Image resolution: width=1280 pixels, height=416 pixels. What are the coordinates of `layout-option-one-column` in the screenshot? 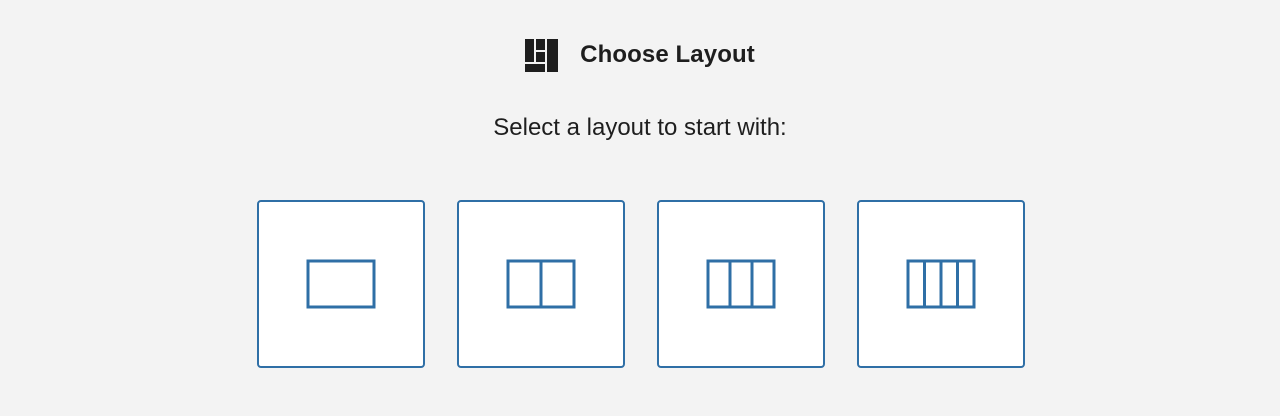 It's located at (341, 284).